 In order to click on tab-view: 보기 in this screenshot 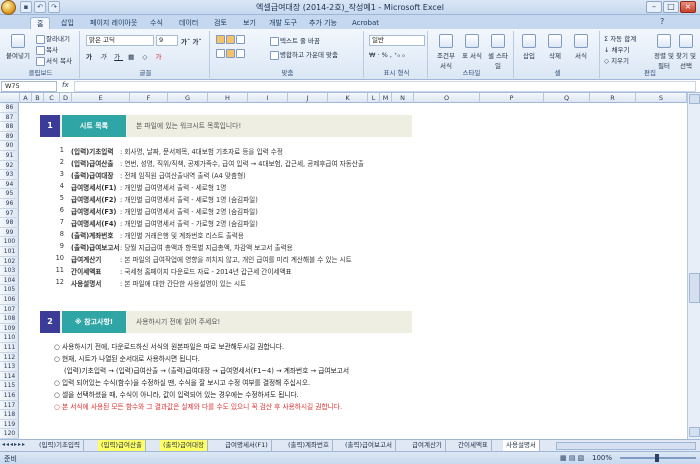, I will do `click(249, 23)`.